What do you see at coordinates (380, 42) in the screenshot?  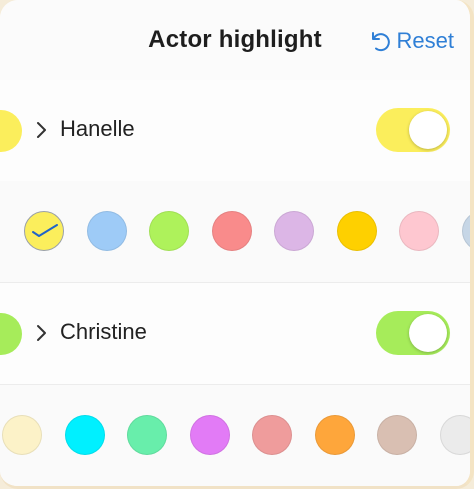 I see `undo-icon` at bounding box center [380, 42].